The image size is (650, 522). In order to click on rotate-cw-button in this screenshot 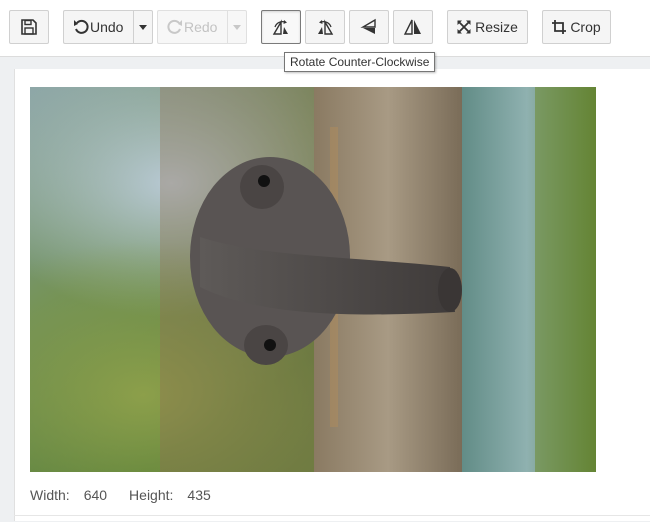, I will do `click(325, 27)`.